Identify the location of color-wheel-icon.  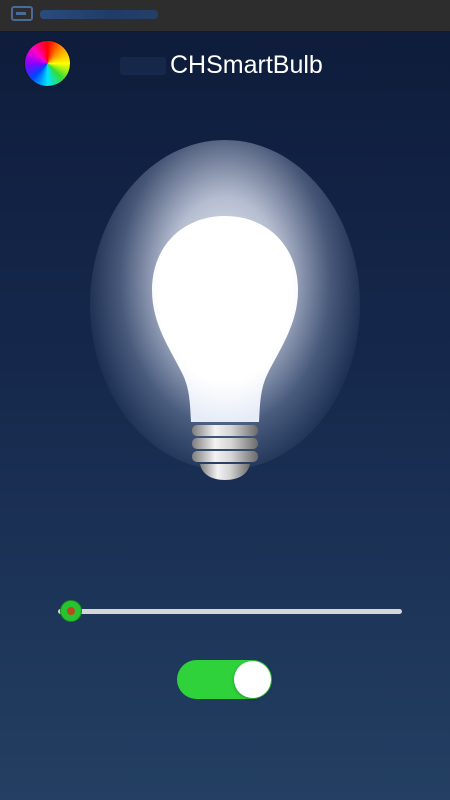
(47, 63).